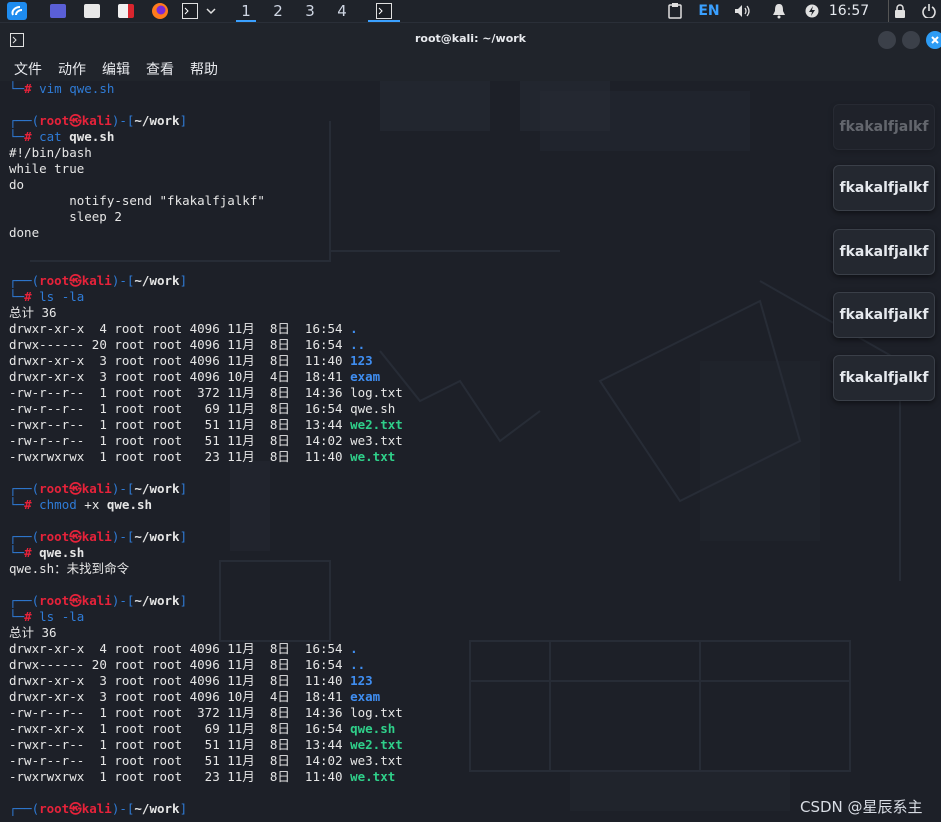 The width and height of the screenshot is (941, 822). What do you see at coordinates (160, 11) in the screenshot?
I see `firefox-icon` at bounding box center [160, 11].